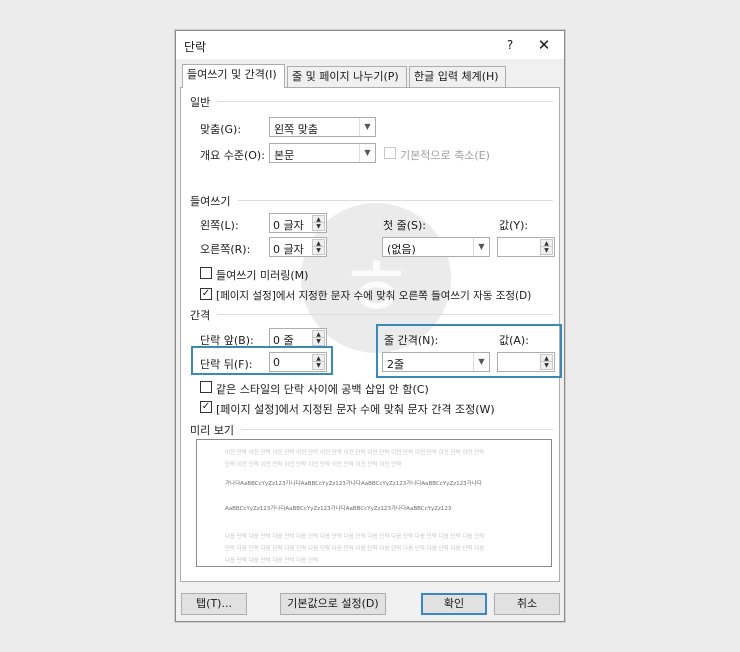  I want to click on space-after-input: 0 ▲ ▼, so click(298, 362).